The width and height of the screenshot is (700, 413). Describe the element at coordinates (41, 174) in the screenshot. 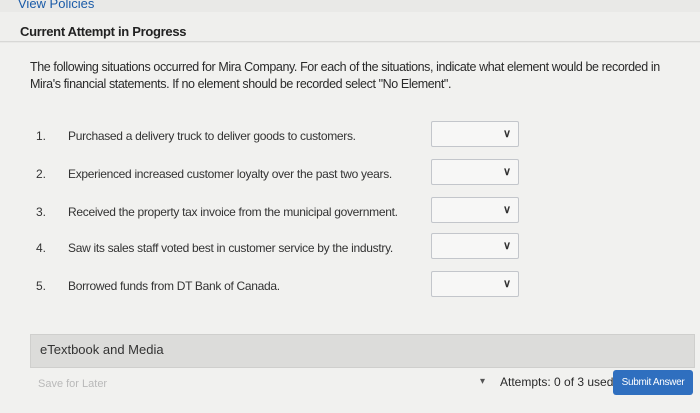

I see `question-number: 2.` at that location.